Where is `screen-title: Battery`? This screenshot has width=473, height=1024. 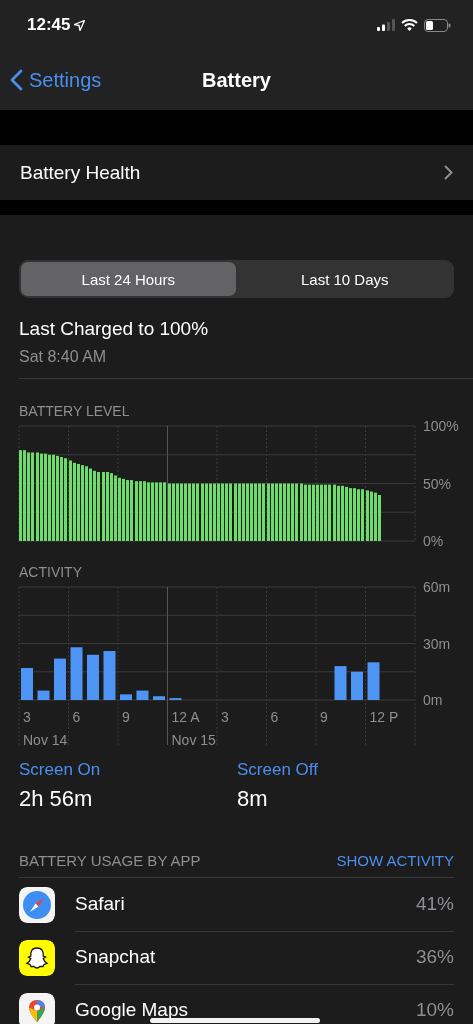 screen-title: Battery is located at coordinates (236, 80).